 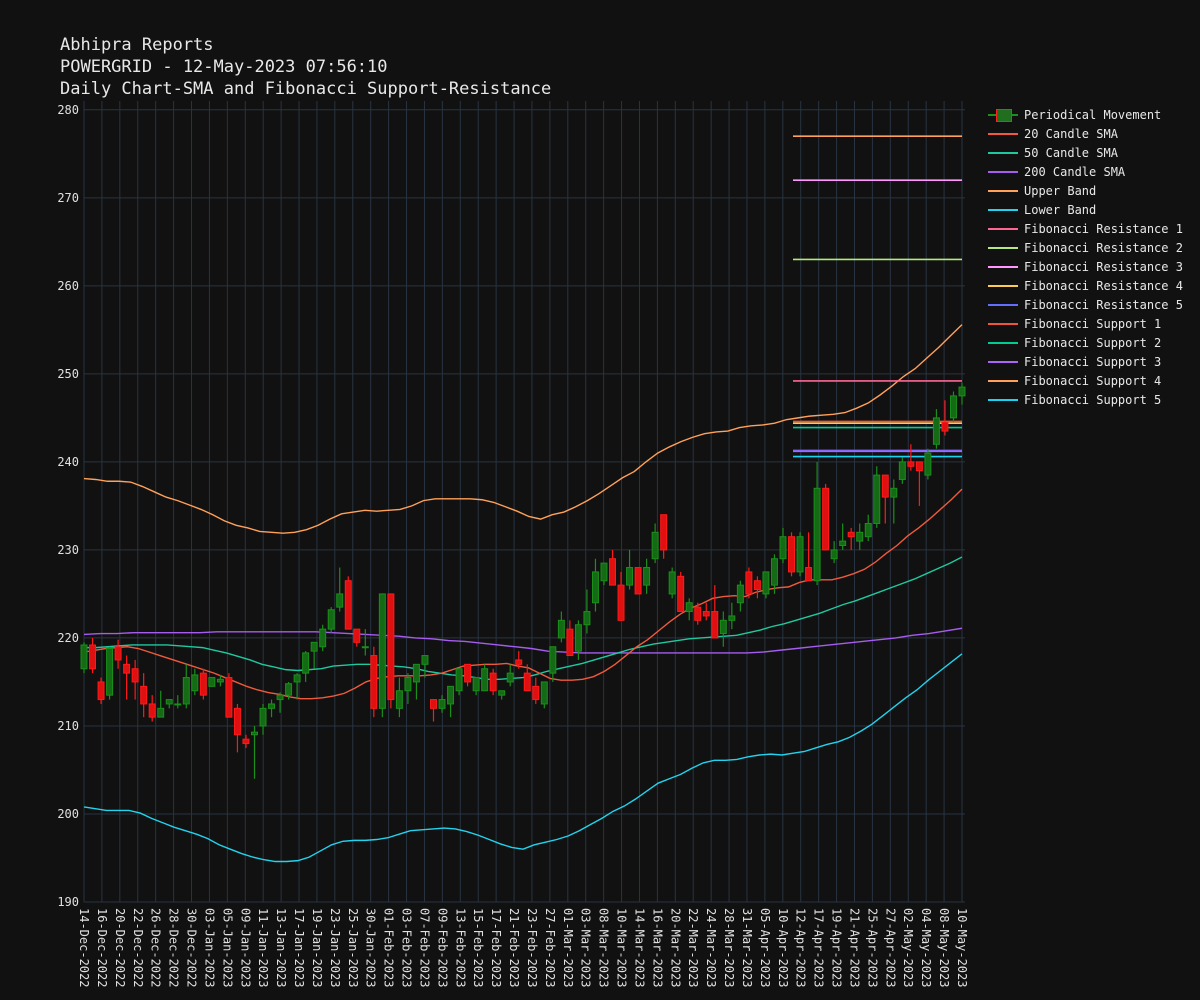 I want to click on x-tick-label: 10-Mar-2023, so click(x=622, y=947).